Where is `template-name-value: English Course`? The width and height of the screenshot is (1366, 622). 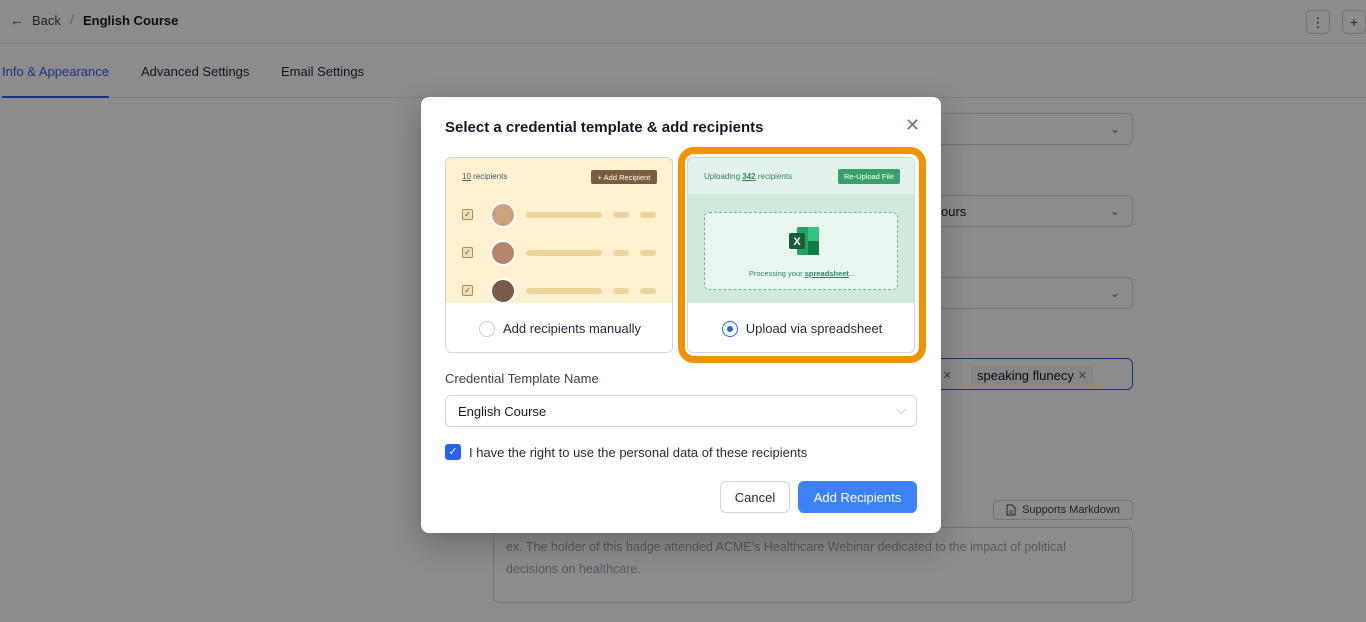 template-name-value: English Course is located at coordinates (502, 411).